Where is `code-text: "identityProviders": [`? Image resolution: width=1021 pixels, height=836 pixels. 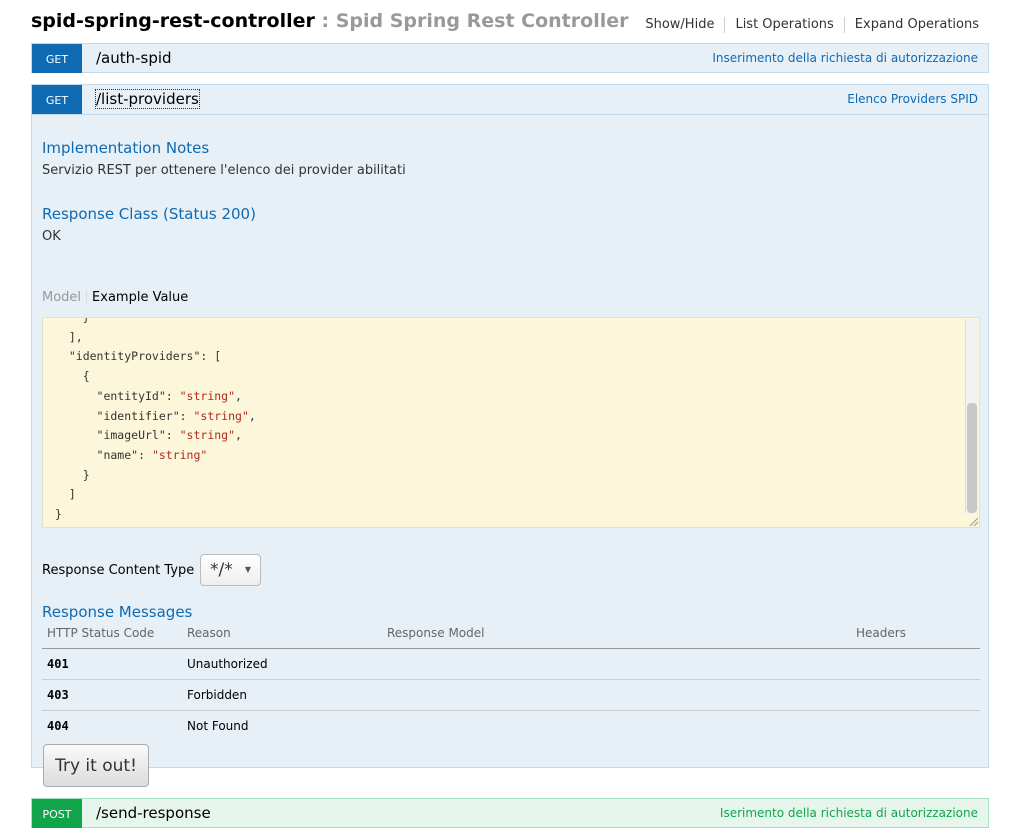
code-text: "identityProviders": [ is located at coordinates (138, 356).